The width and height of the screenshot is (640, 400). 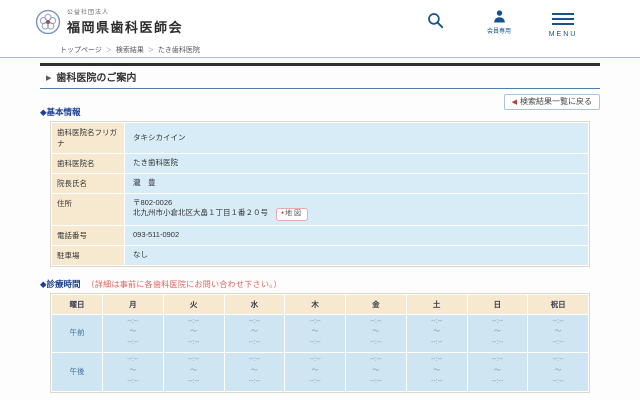 I want to click on breadcrumb-link: たき歯科医院, so click(x=179, y=50).